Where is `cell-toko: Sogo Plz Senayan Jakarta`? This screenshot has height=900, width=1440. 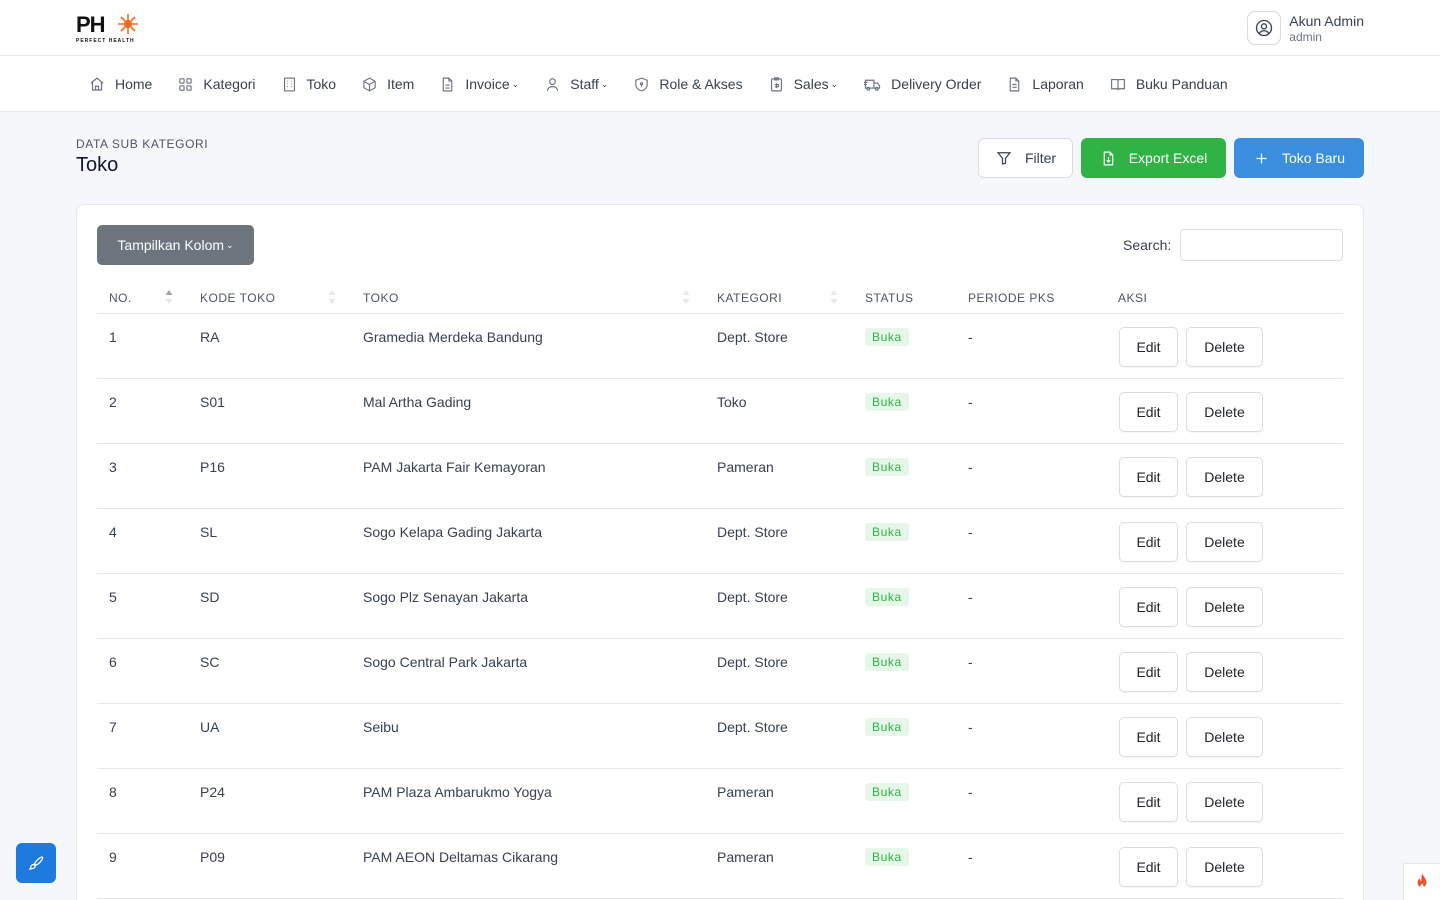
cell-toko: Sogo Plz Senayan Jakarta is located at coordinates (445, 597).